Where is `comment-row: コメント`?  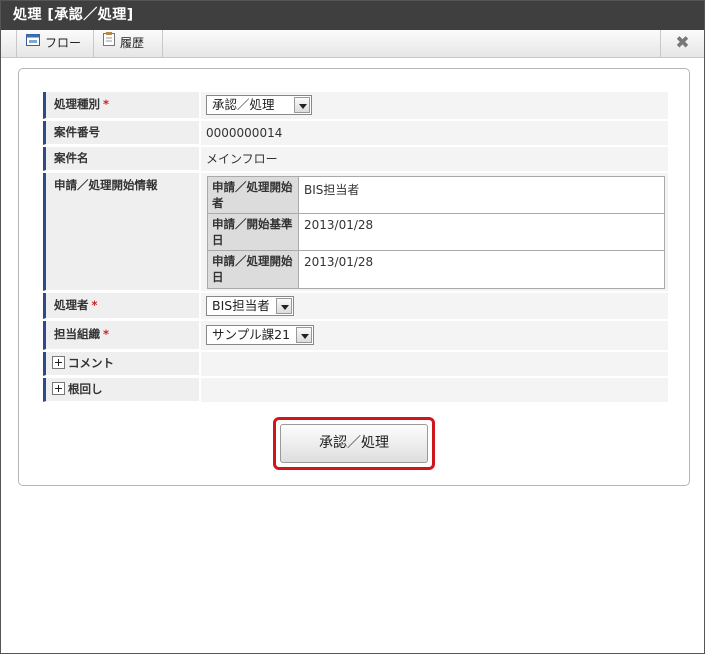 comment-row: コメント is located at coordinates (355, 364).